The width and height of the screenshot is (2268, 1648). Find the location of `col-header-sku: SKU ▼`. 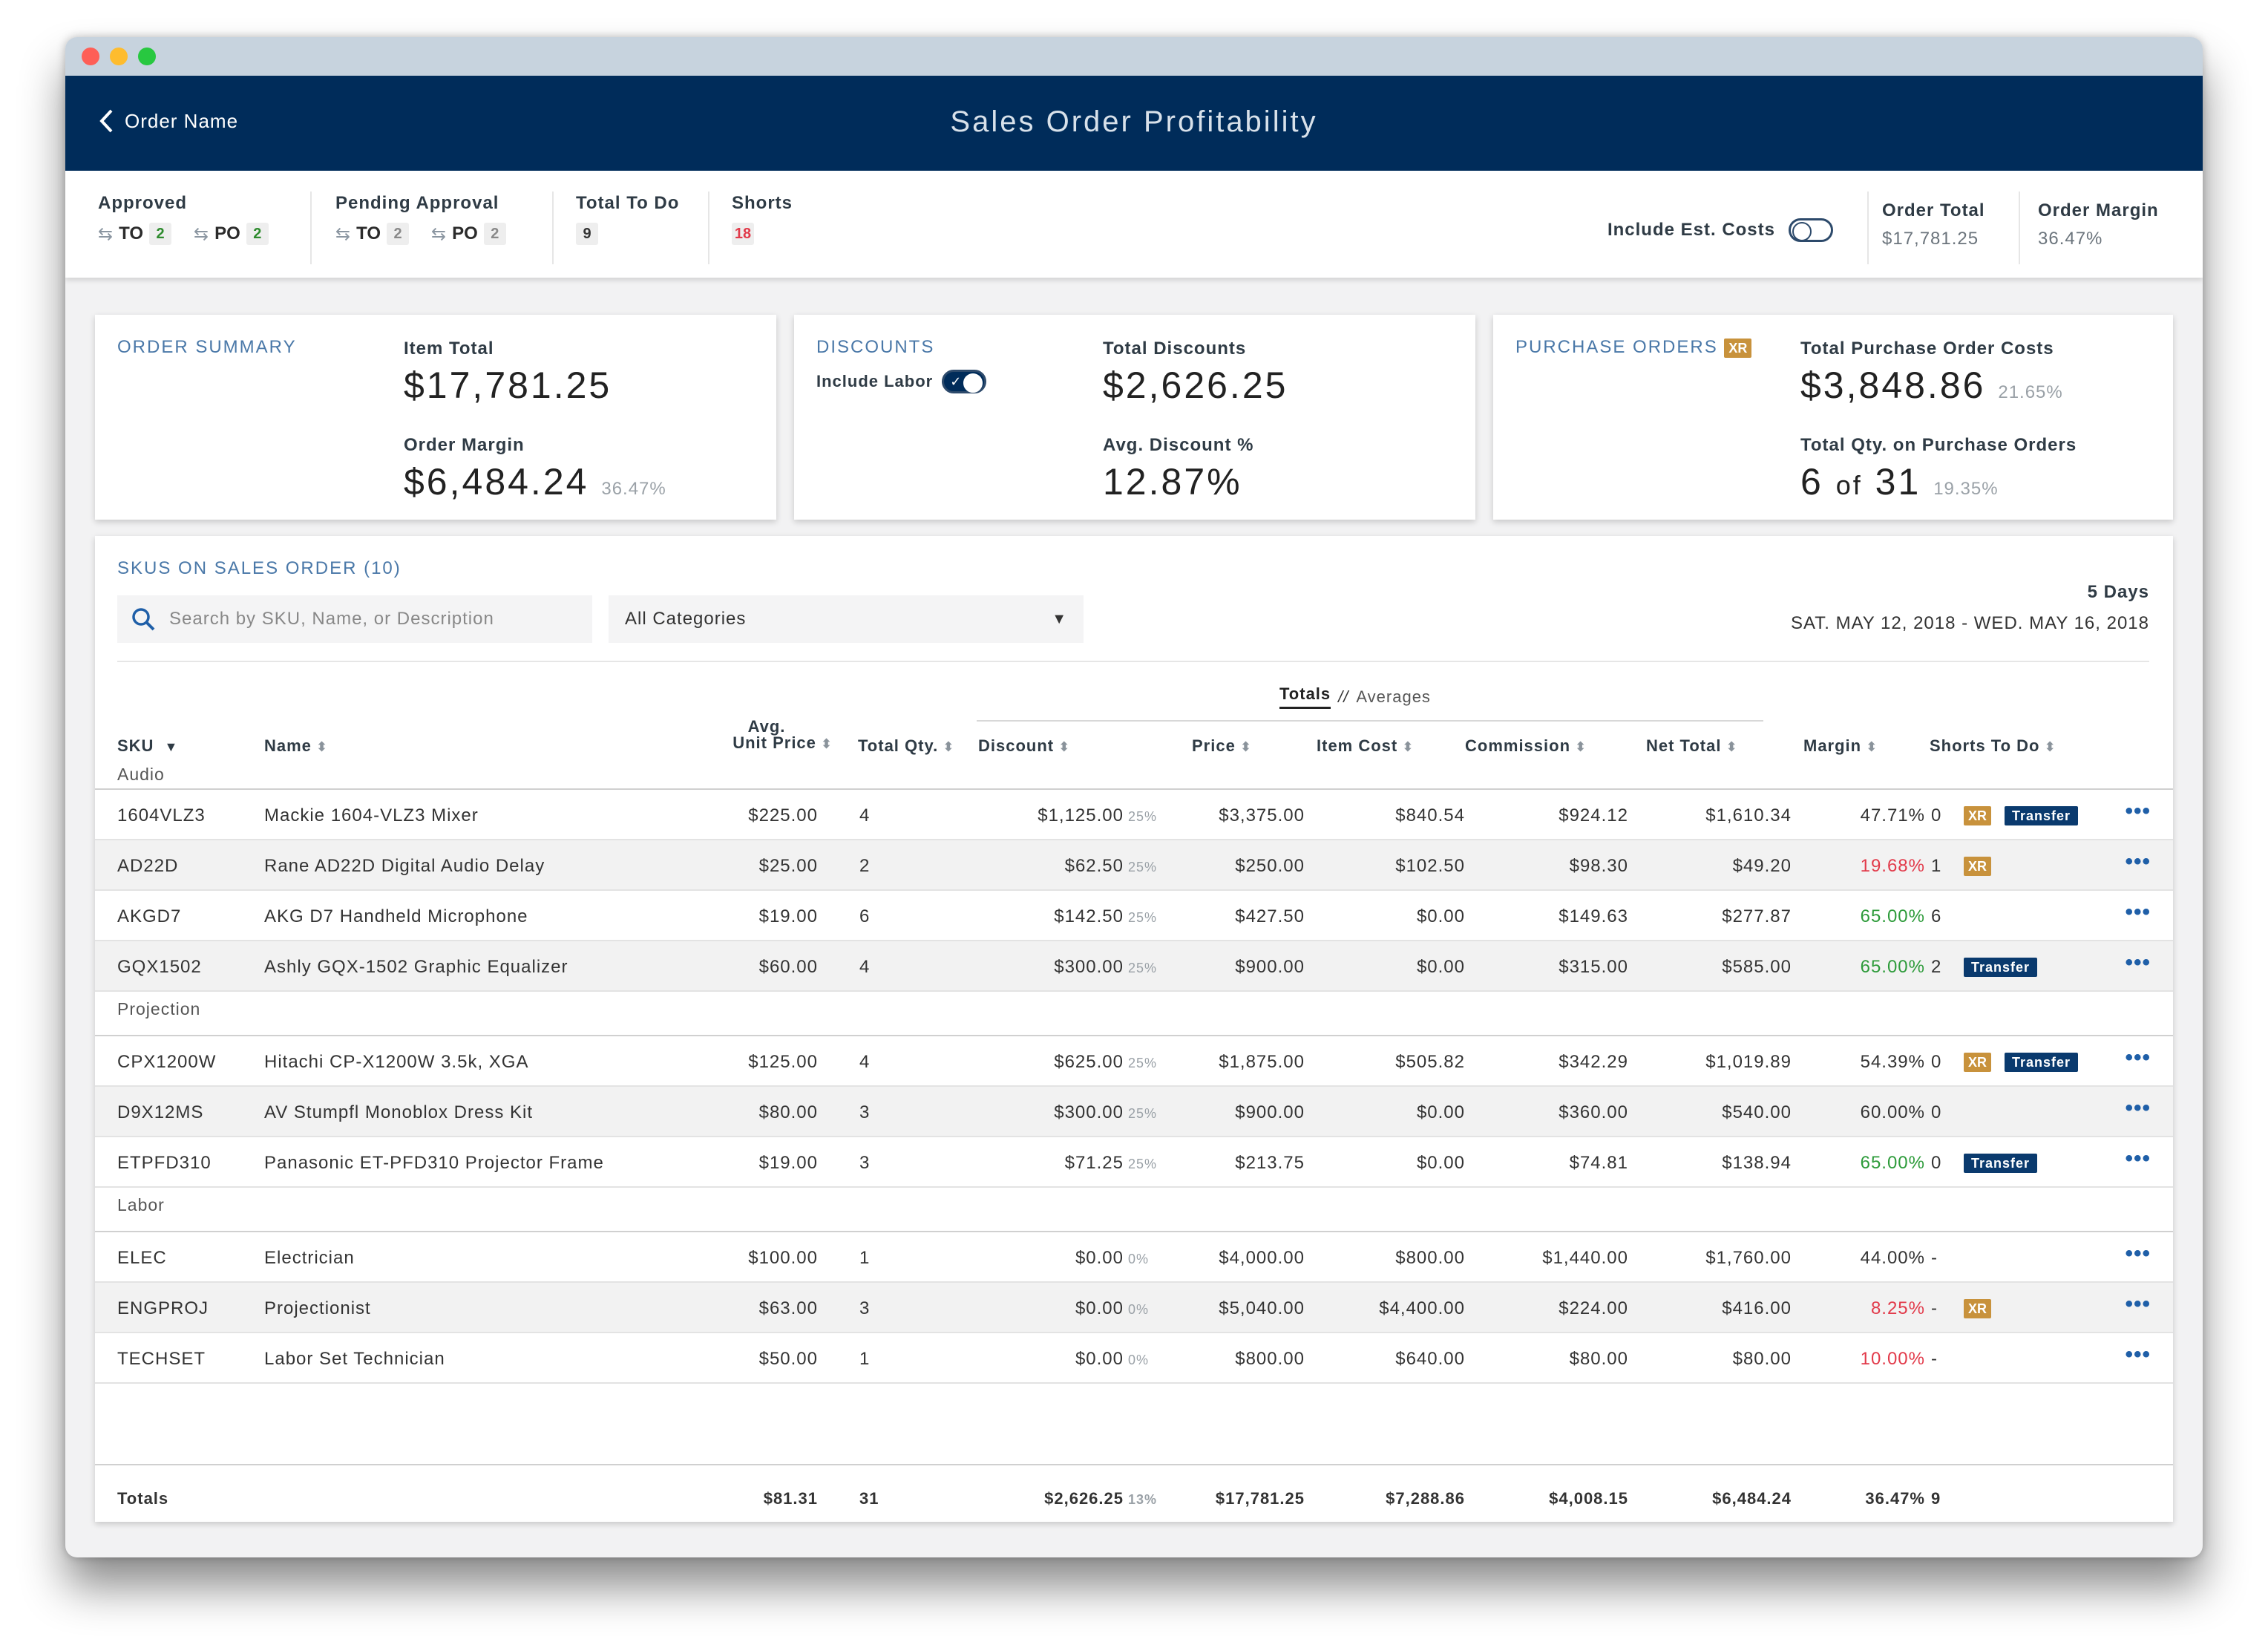

col-header-sku: SKU ▼ is located at coordinates (147, 746).